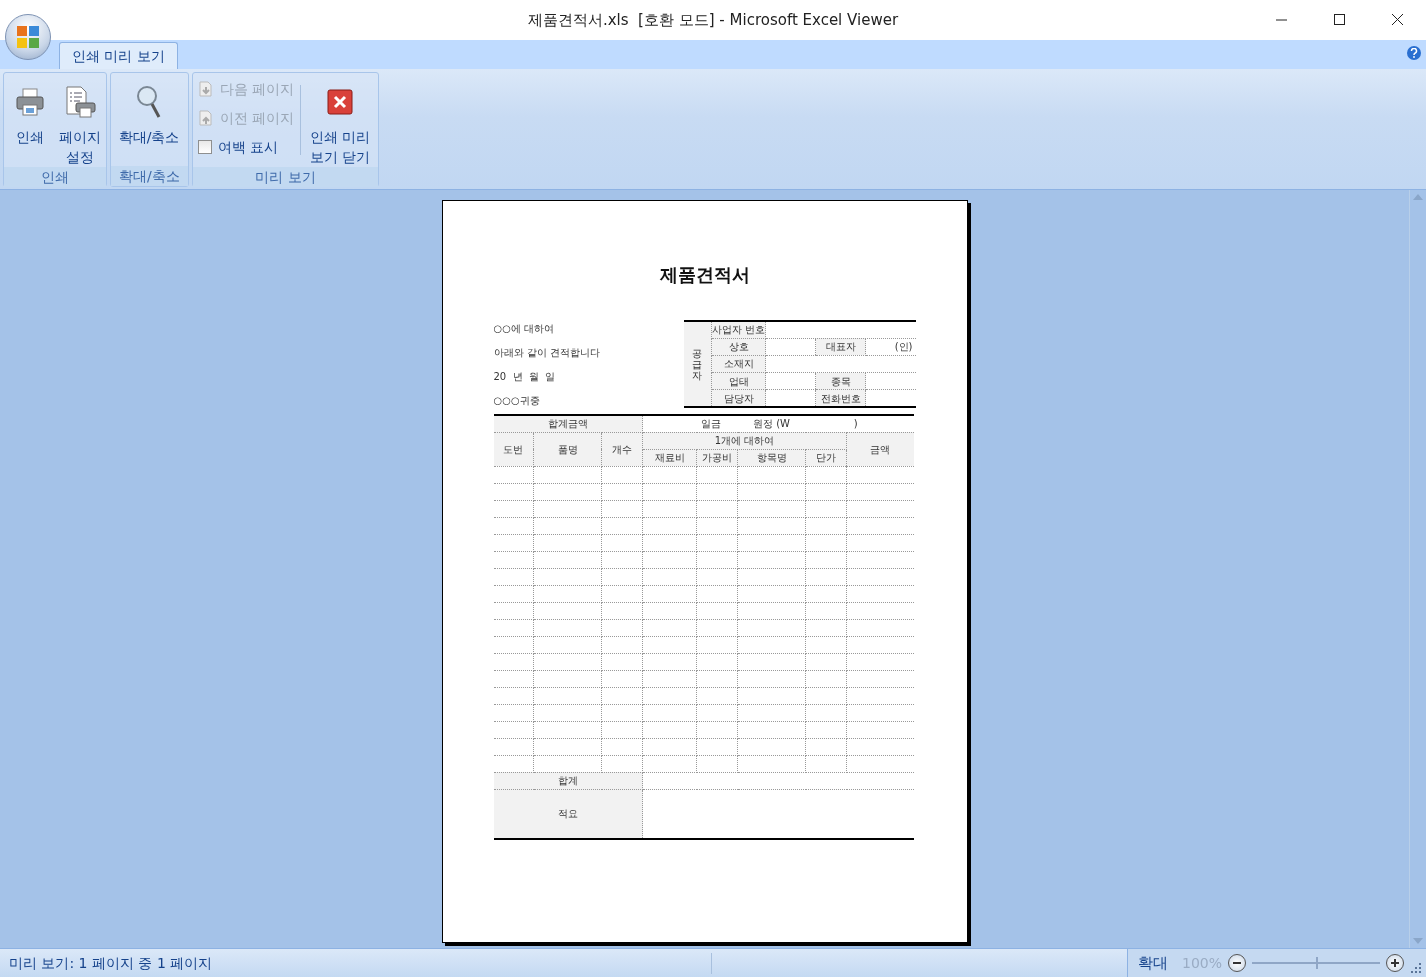  Describe the element at coordinates (517, 401) in the screenshot. I see `intro-text: ○○○귀중` at that location.